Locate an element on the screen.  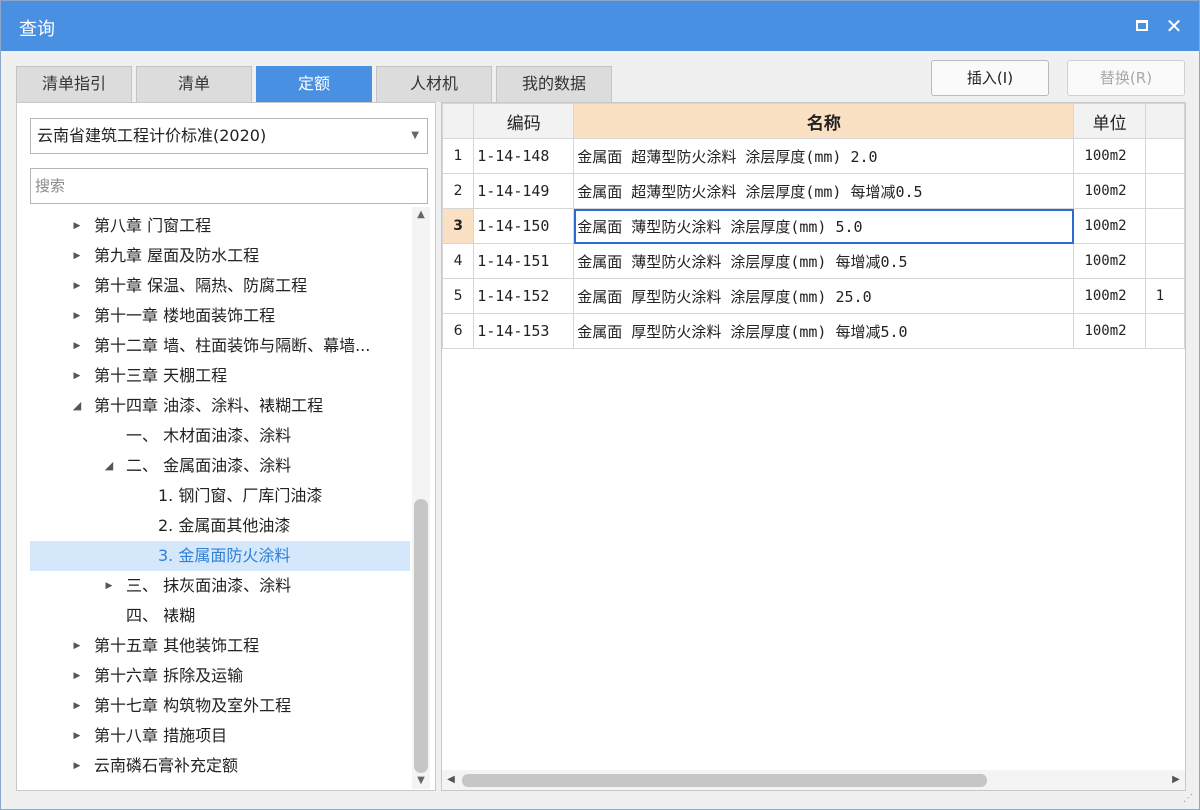
table-row: 3 1-14-150 金属面 薄型防火涂料 涂层厚度(mm) 5.0 100m2 is located at coordinates (813, 226).